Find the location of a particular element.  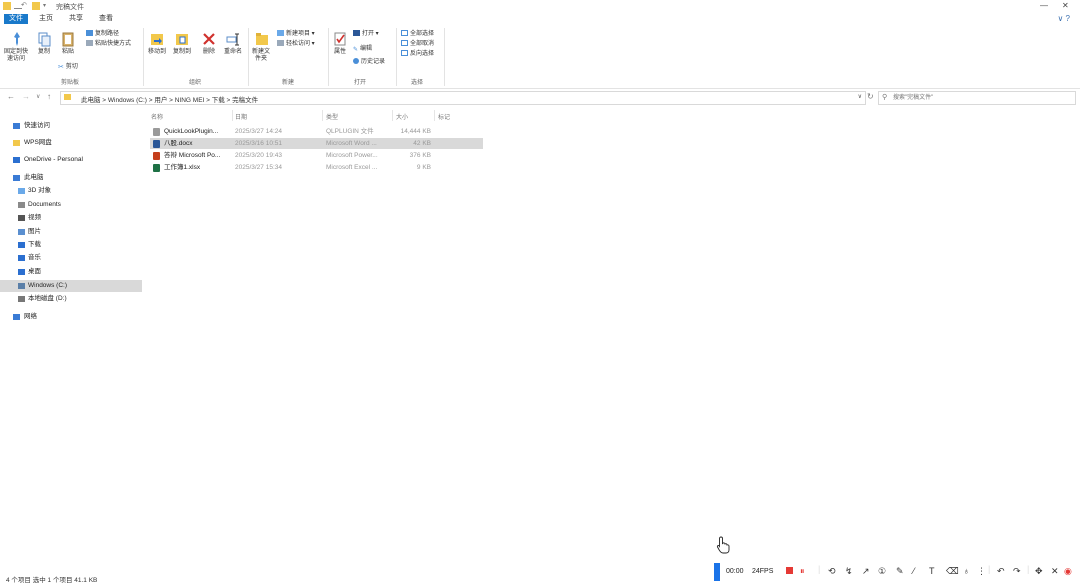

tab-home: 主页 is located at coordinates (46, 19).